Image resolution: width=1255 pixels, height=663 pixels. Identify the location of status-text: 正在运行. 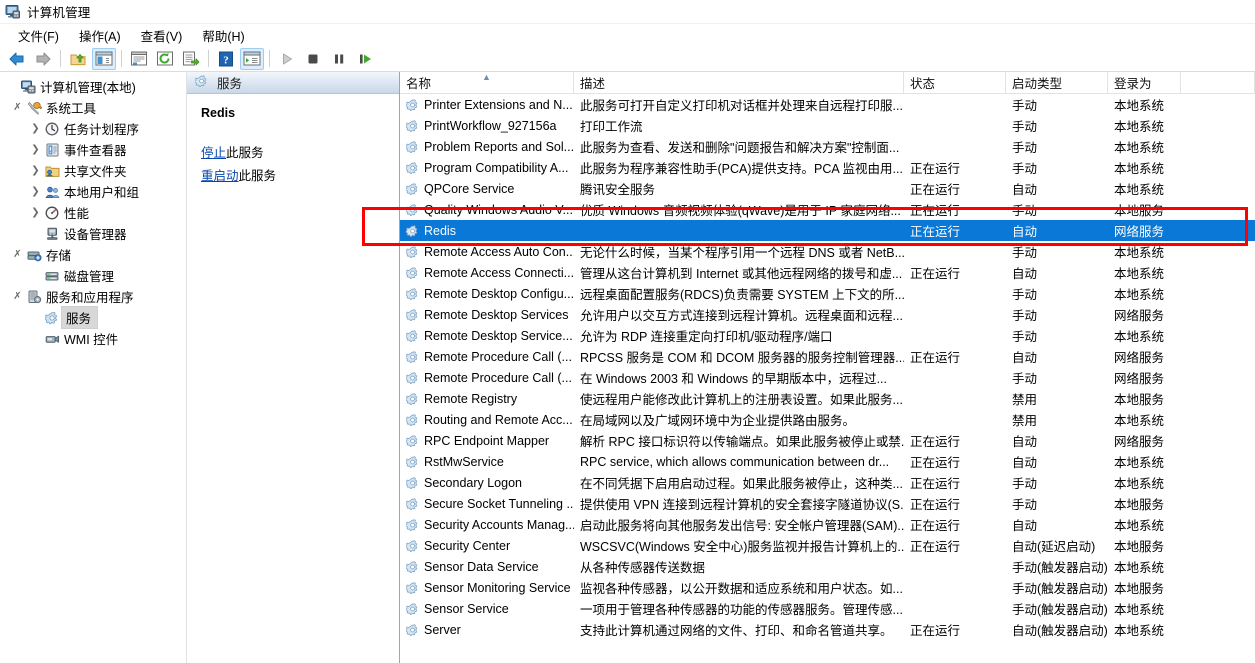
(935, 547).